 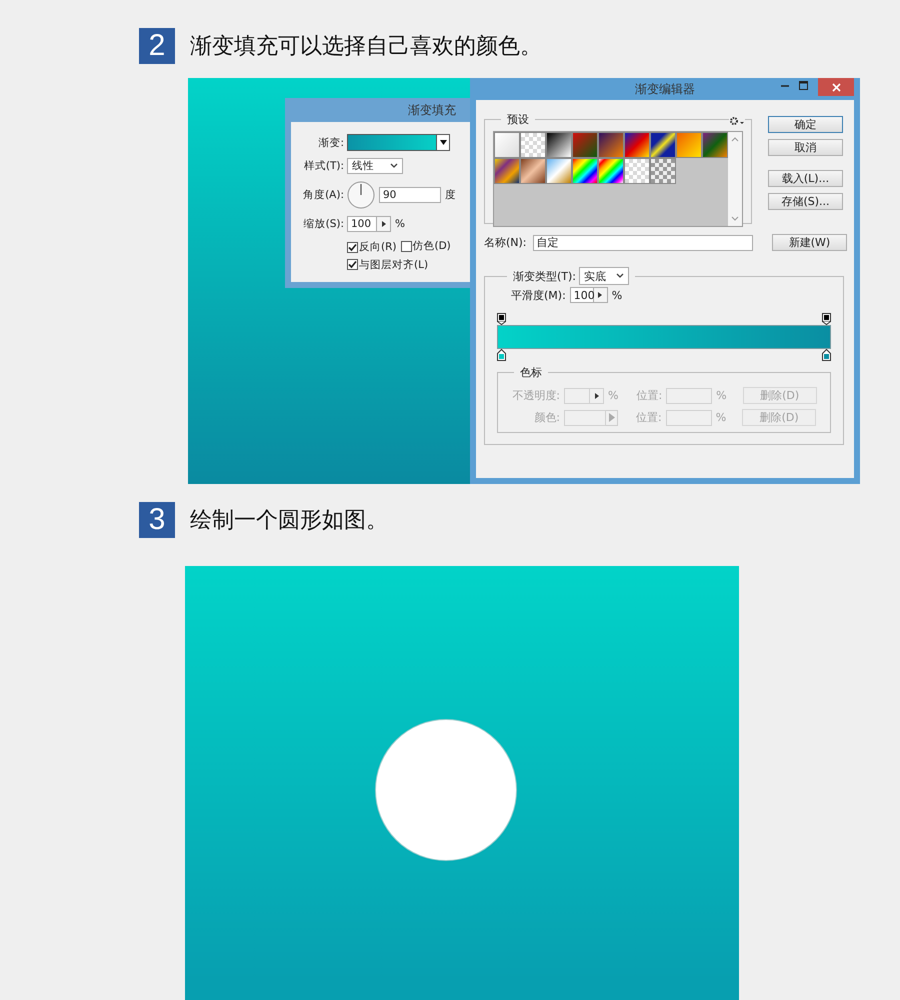 What do you see at coordinates (366, 47) in the screenshot?
I see `step-text: 渐变填充可以选择自己喜欢的颜色。` at bounding box center [366, 47].